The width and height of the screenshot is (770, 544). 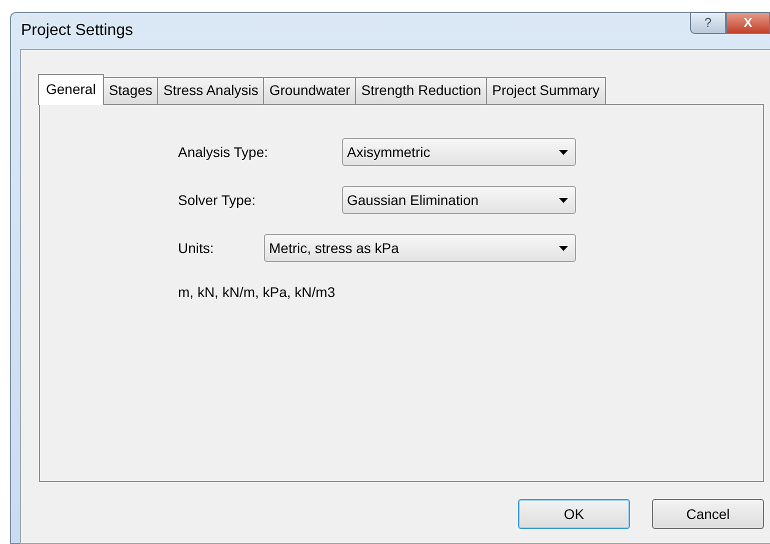 What do you see at coordinates (421, 90) in the screenshot?
I see `tab: Strength Reduction` at bounding box center [421, 90].